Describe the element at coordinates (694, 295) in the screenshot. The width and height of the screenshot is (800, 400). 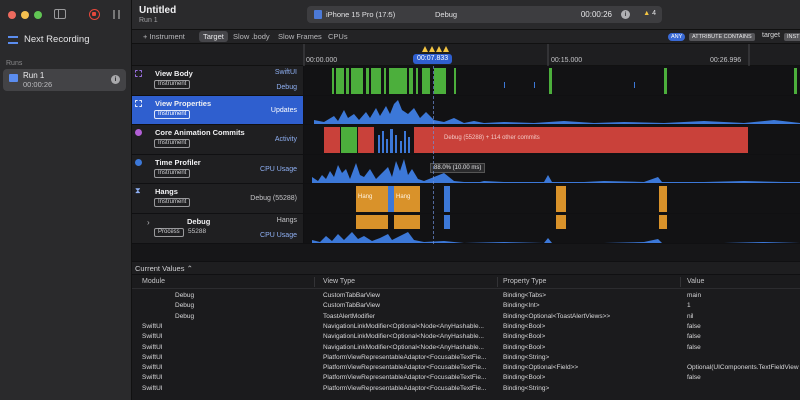
I see `cell-value: main` at that location.